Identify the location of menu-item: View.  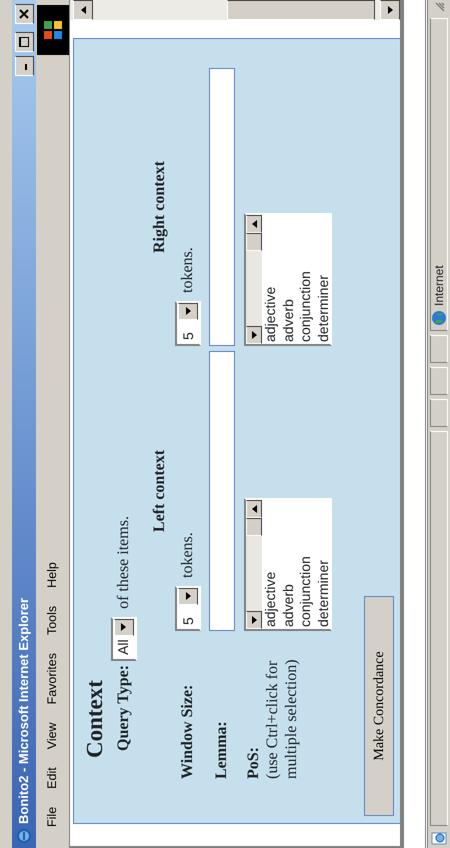
(52, 735).